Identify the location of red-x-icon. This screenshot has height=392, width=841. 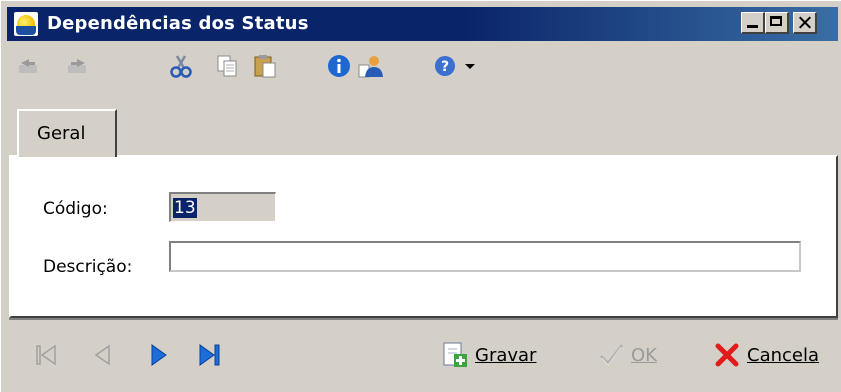
(727, 355).